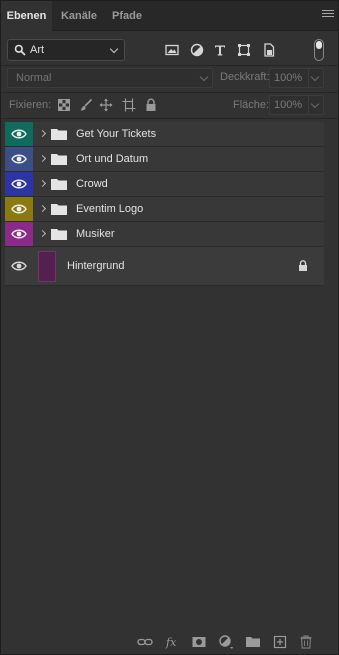 The width and height of the screenshot is (339, 655). I want to click on smart-object-filter-icon, so click(269, 50).